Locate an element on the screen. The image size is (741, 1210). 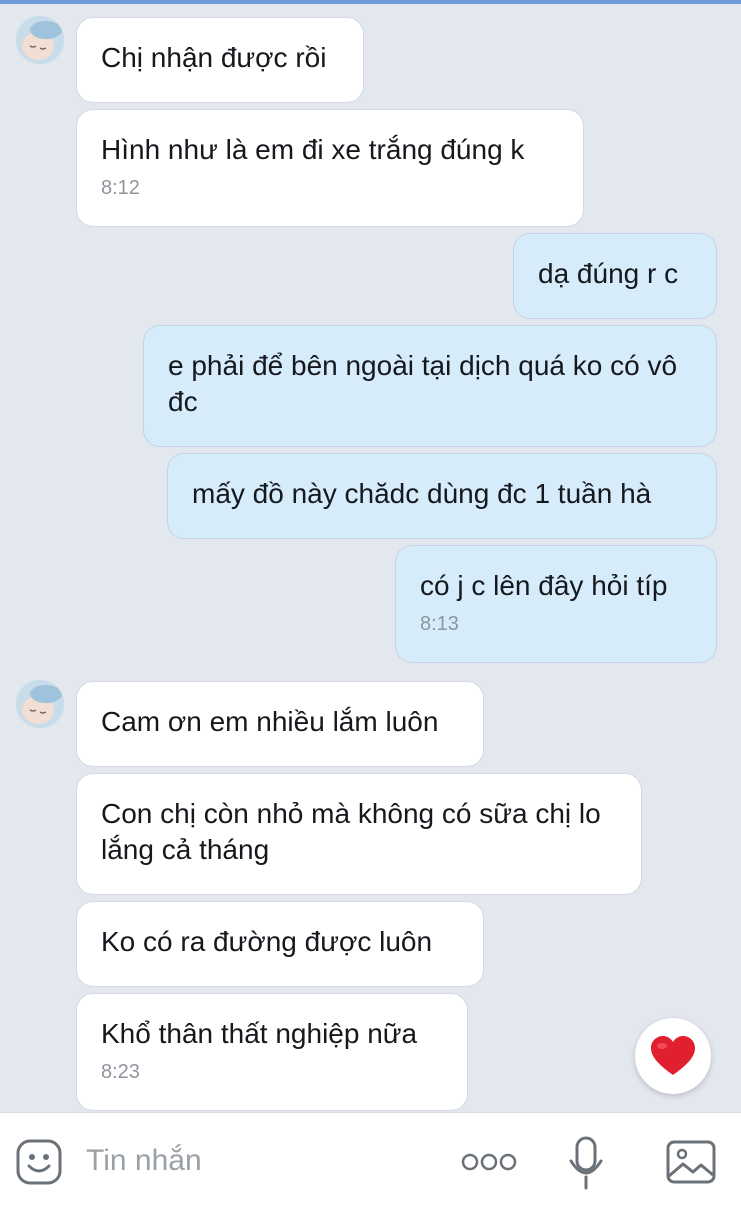
message-text: Ko có ra đường được luôn is located at coordinates (267, 941).